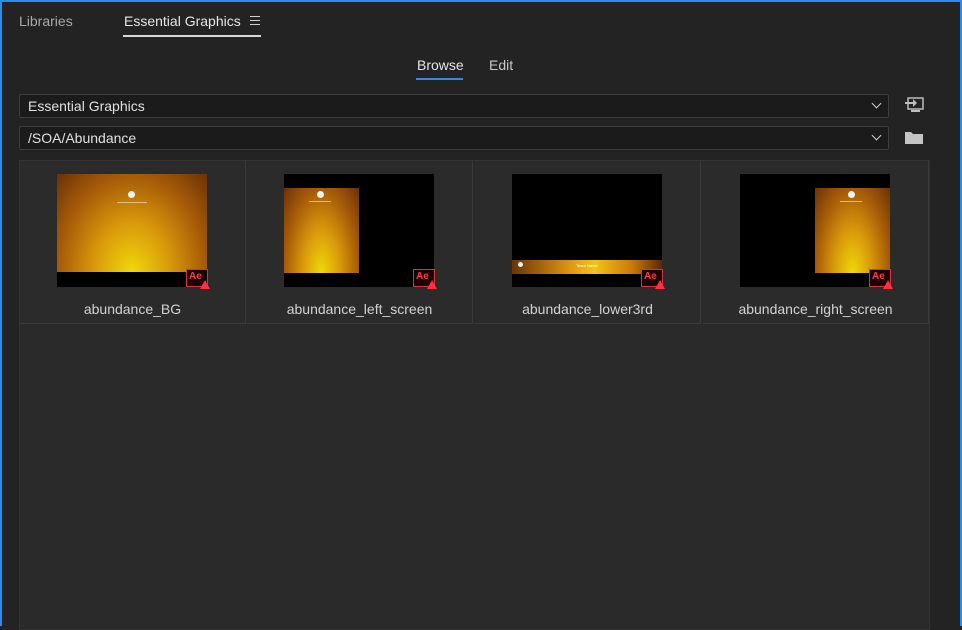 This screenshot has width=962, height=630. I want to click on library-dropdown: Essential Graphics, so click(454, 106).